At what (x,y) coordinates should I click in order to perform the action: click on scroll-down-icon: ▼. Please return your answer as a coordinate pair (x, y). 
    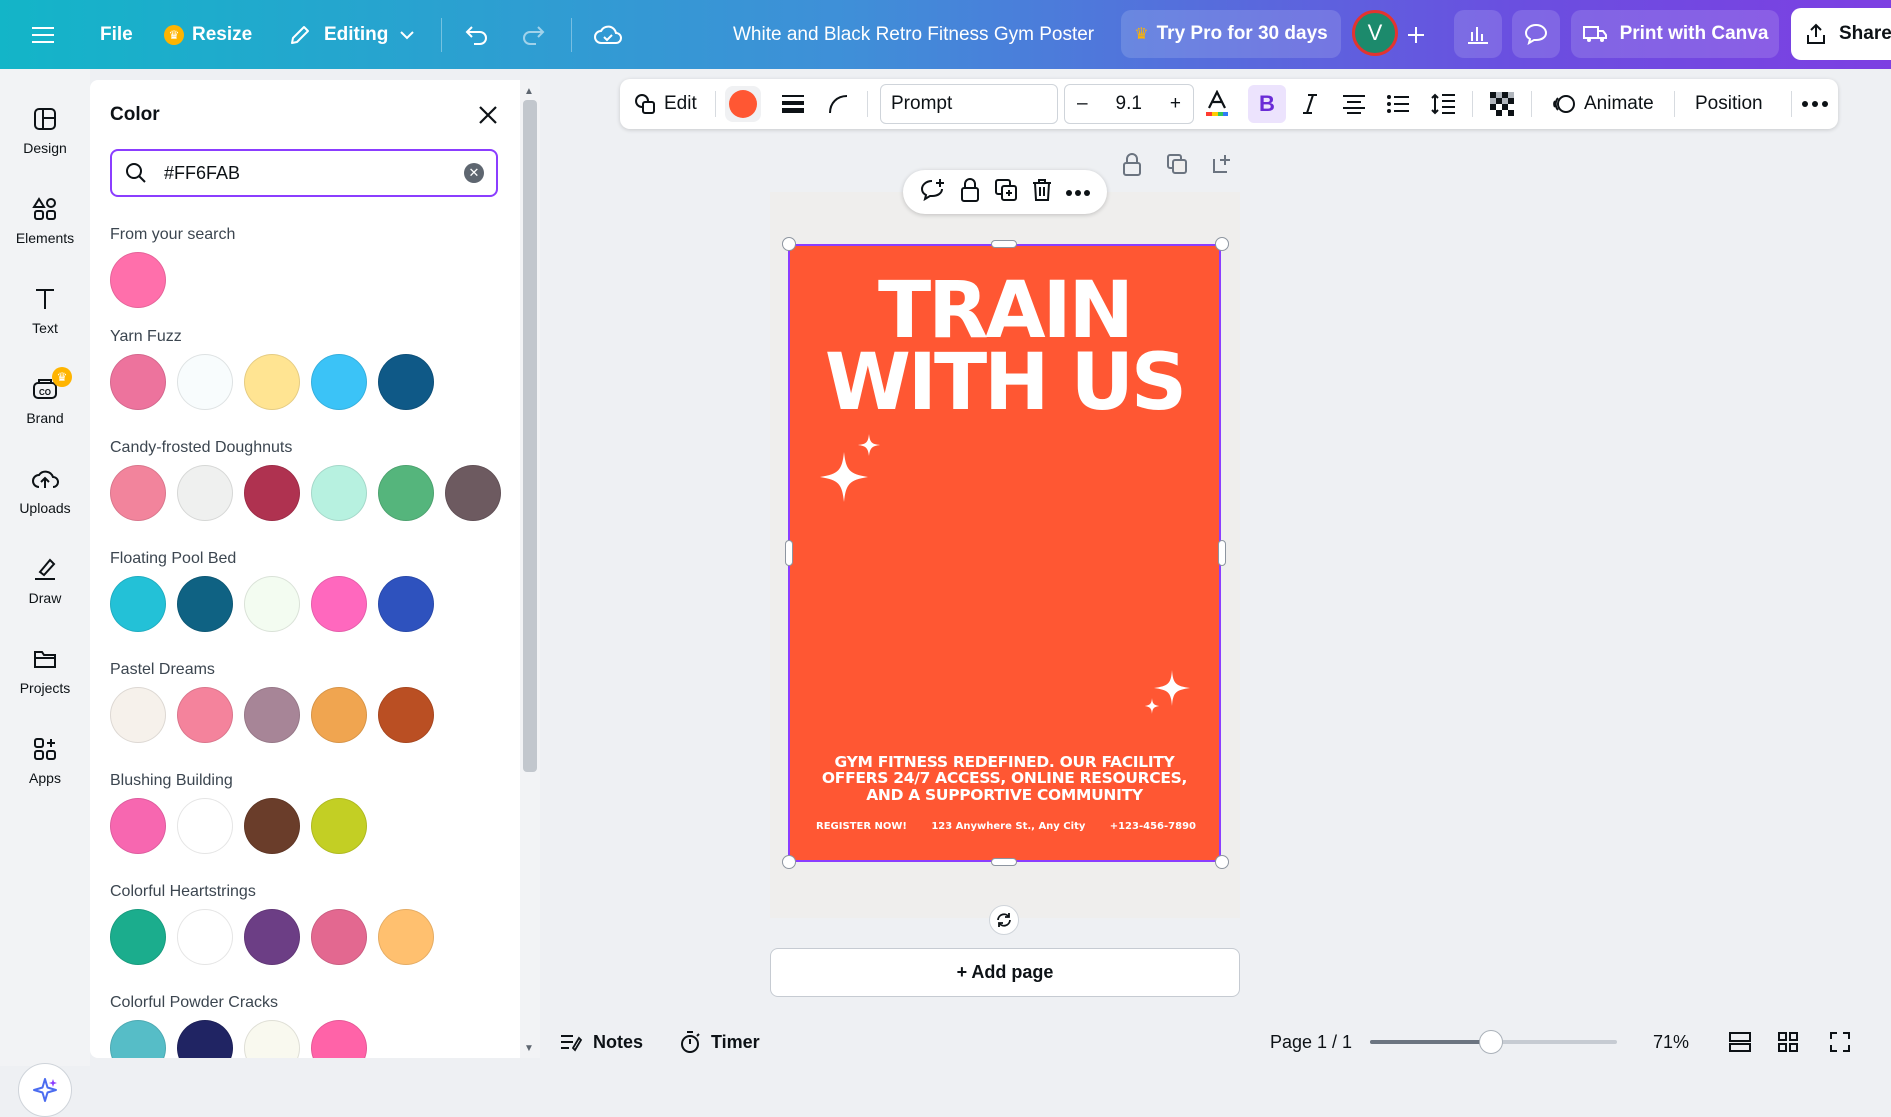
    Looking at the image, I should click on (529, 1048).